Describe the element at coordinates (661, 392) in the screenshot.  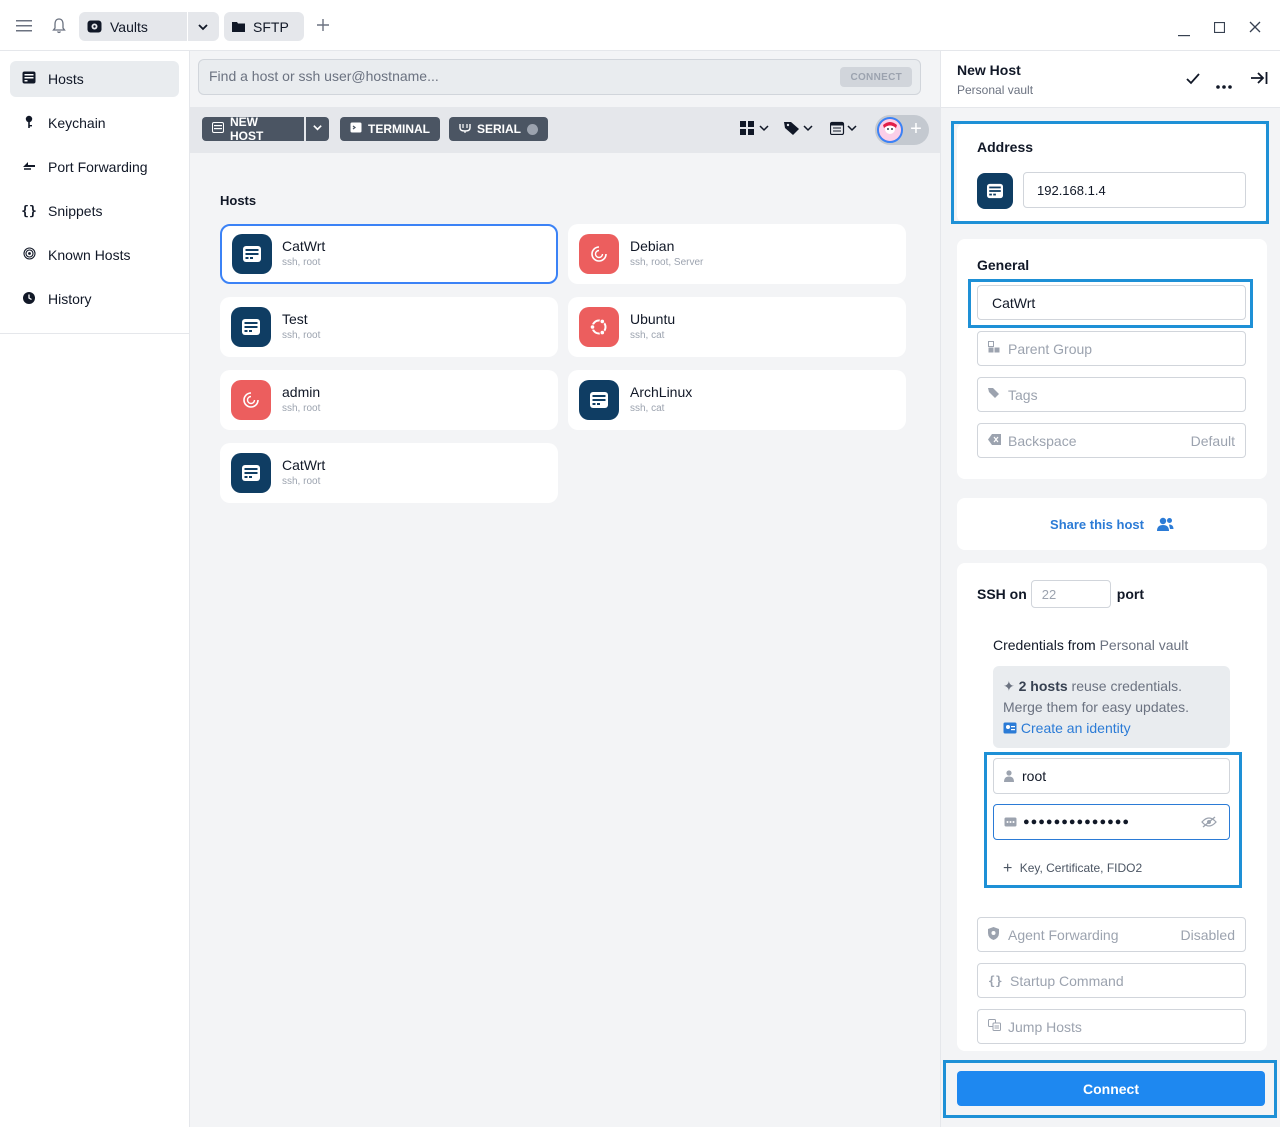
I see `host-name: ArchLinux` at that location.